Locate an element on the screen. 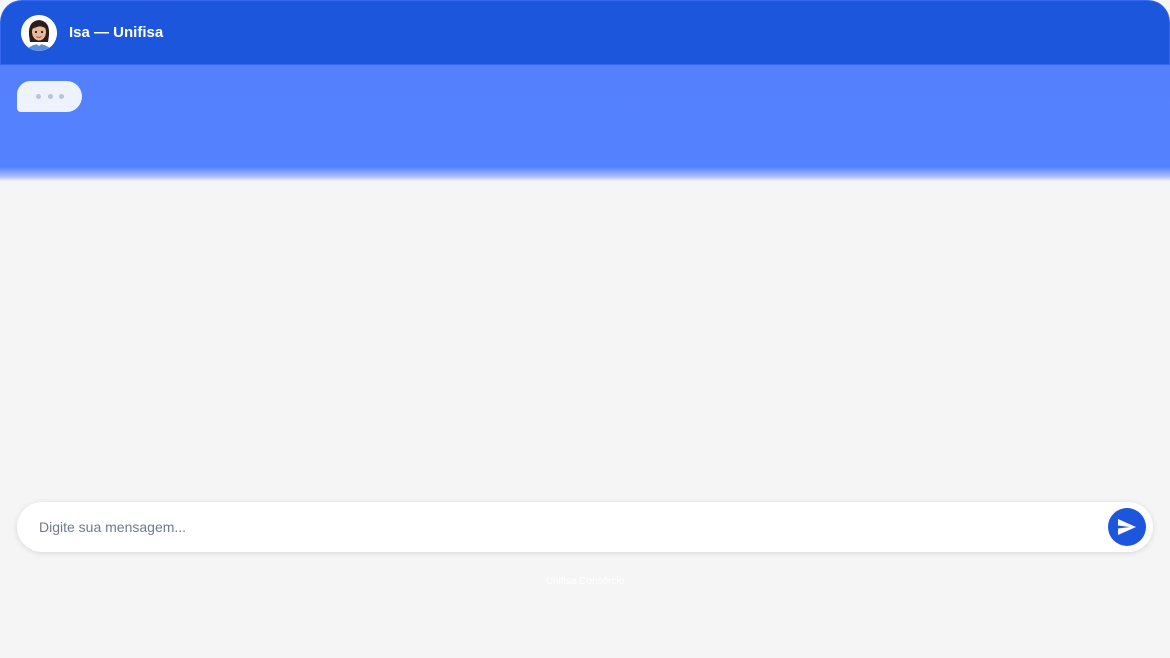 This screenshot has width=1170, height=658. typing-indicator is located at coordinates (49, 96).